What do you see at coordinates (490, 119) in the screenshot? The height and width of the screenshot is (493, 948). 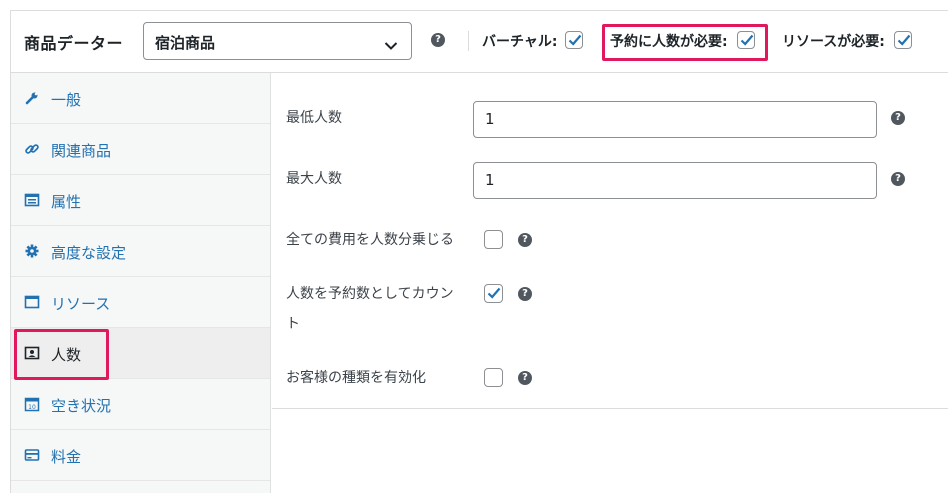 I see `min-persons-value: 1` at bounding box center [490, 119].